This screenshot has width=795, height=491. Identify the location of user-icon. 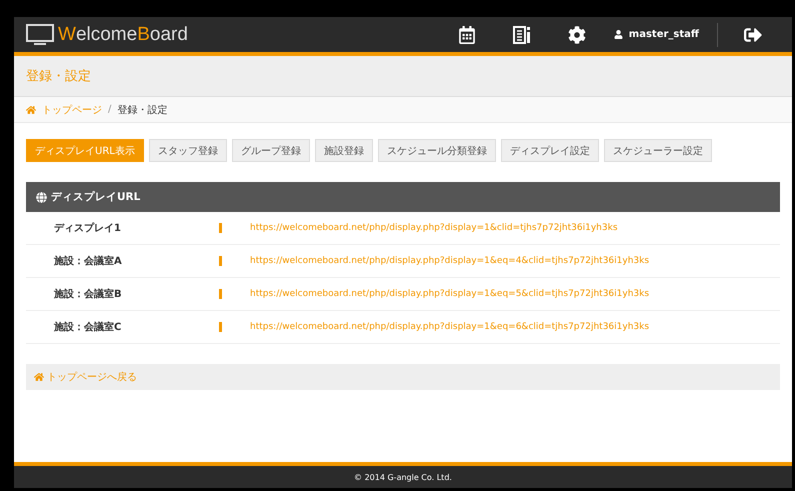
(618, 34).